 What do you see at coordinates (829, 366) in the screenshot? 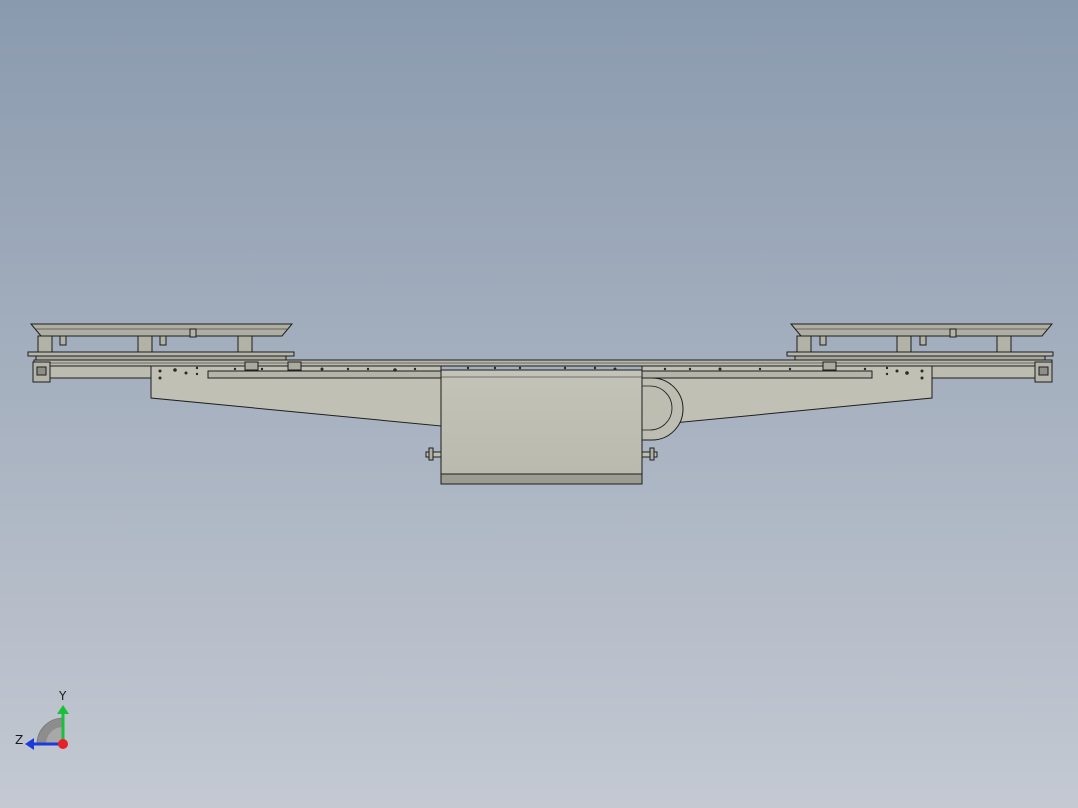
I see `right-slider` at bounding box center [829, 366].